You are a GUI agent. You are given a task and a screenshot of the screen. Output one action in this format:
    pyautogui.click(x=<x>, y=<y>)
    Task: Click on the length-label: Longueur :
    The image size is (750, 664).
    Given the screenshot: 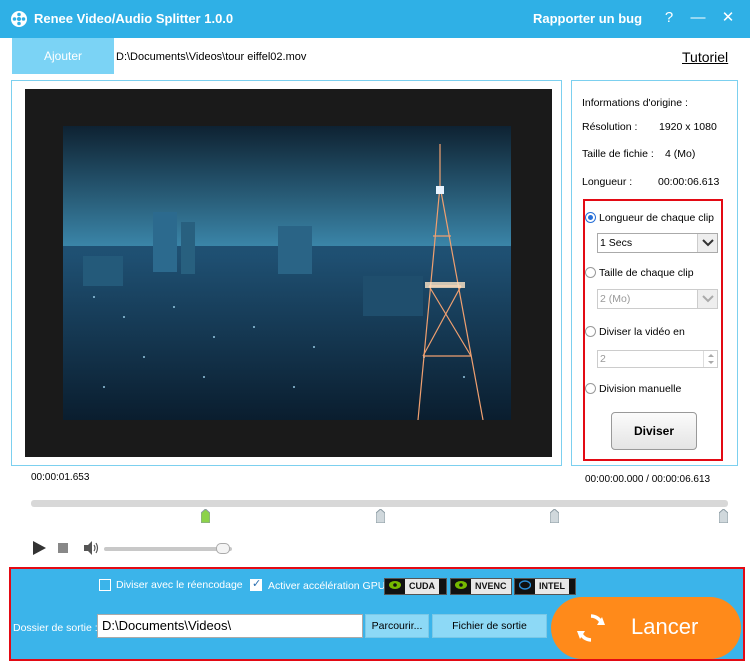 What is the action you would take?
    pyautogui.click(x=607, y=182)
    